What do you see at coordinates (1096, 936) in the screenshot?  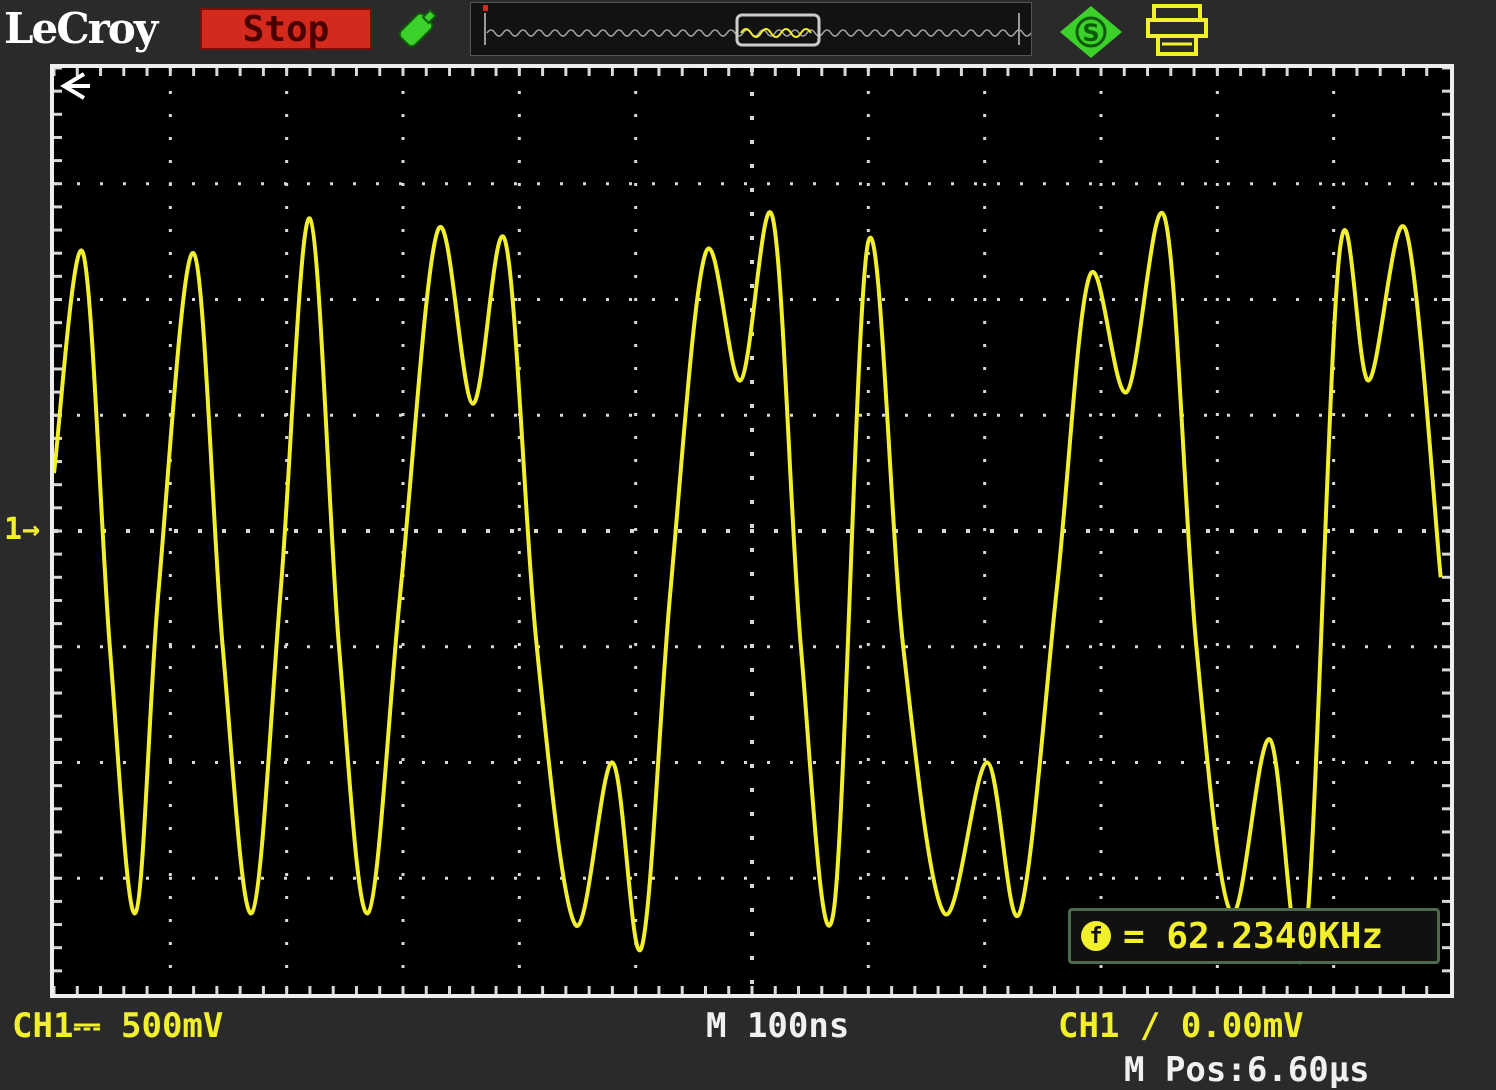 I see `frequency-icon: f` at bounding box center [1096, 936].